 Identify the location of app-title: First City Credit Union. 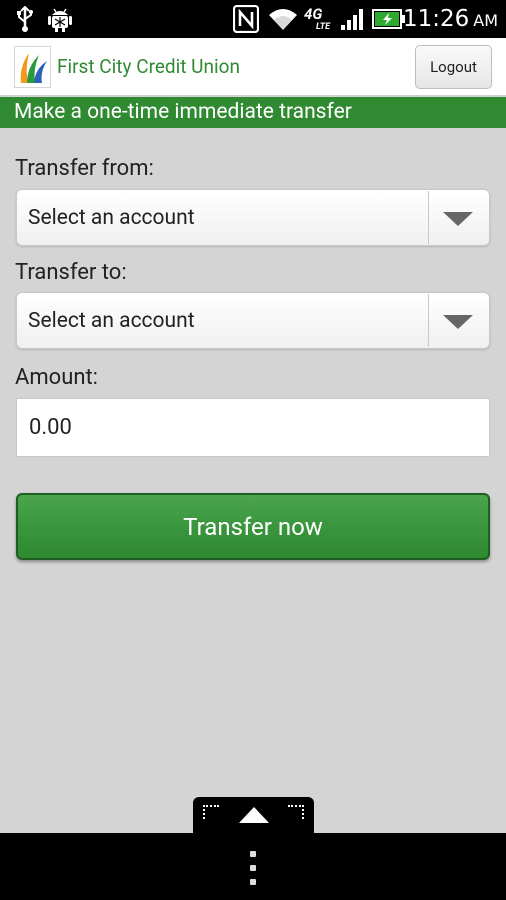
(148, 66).